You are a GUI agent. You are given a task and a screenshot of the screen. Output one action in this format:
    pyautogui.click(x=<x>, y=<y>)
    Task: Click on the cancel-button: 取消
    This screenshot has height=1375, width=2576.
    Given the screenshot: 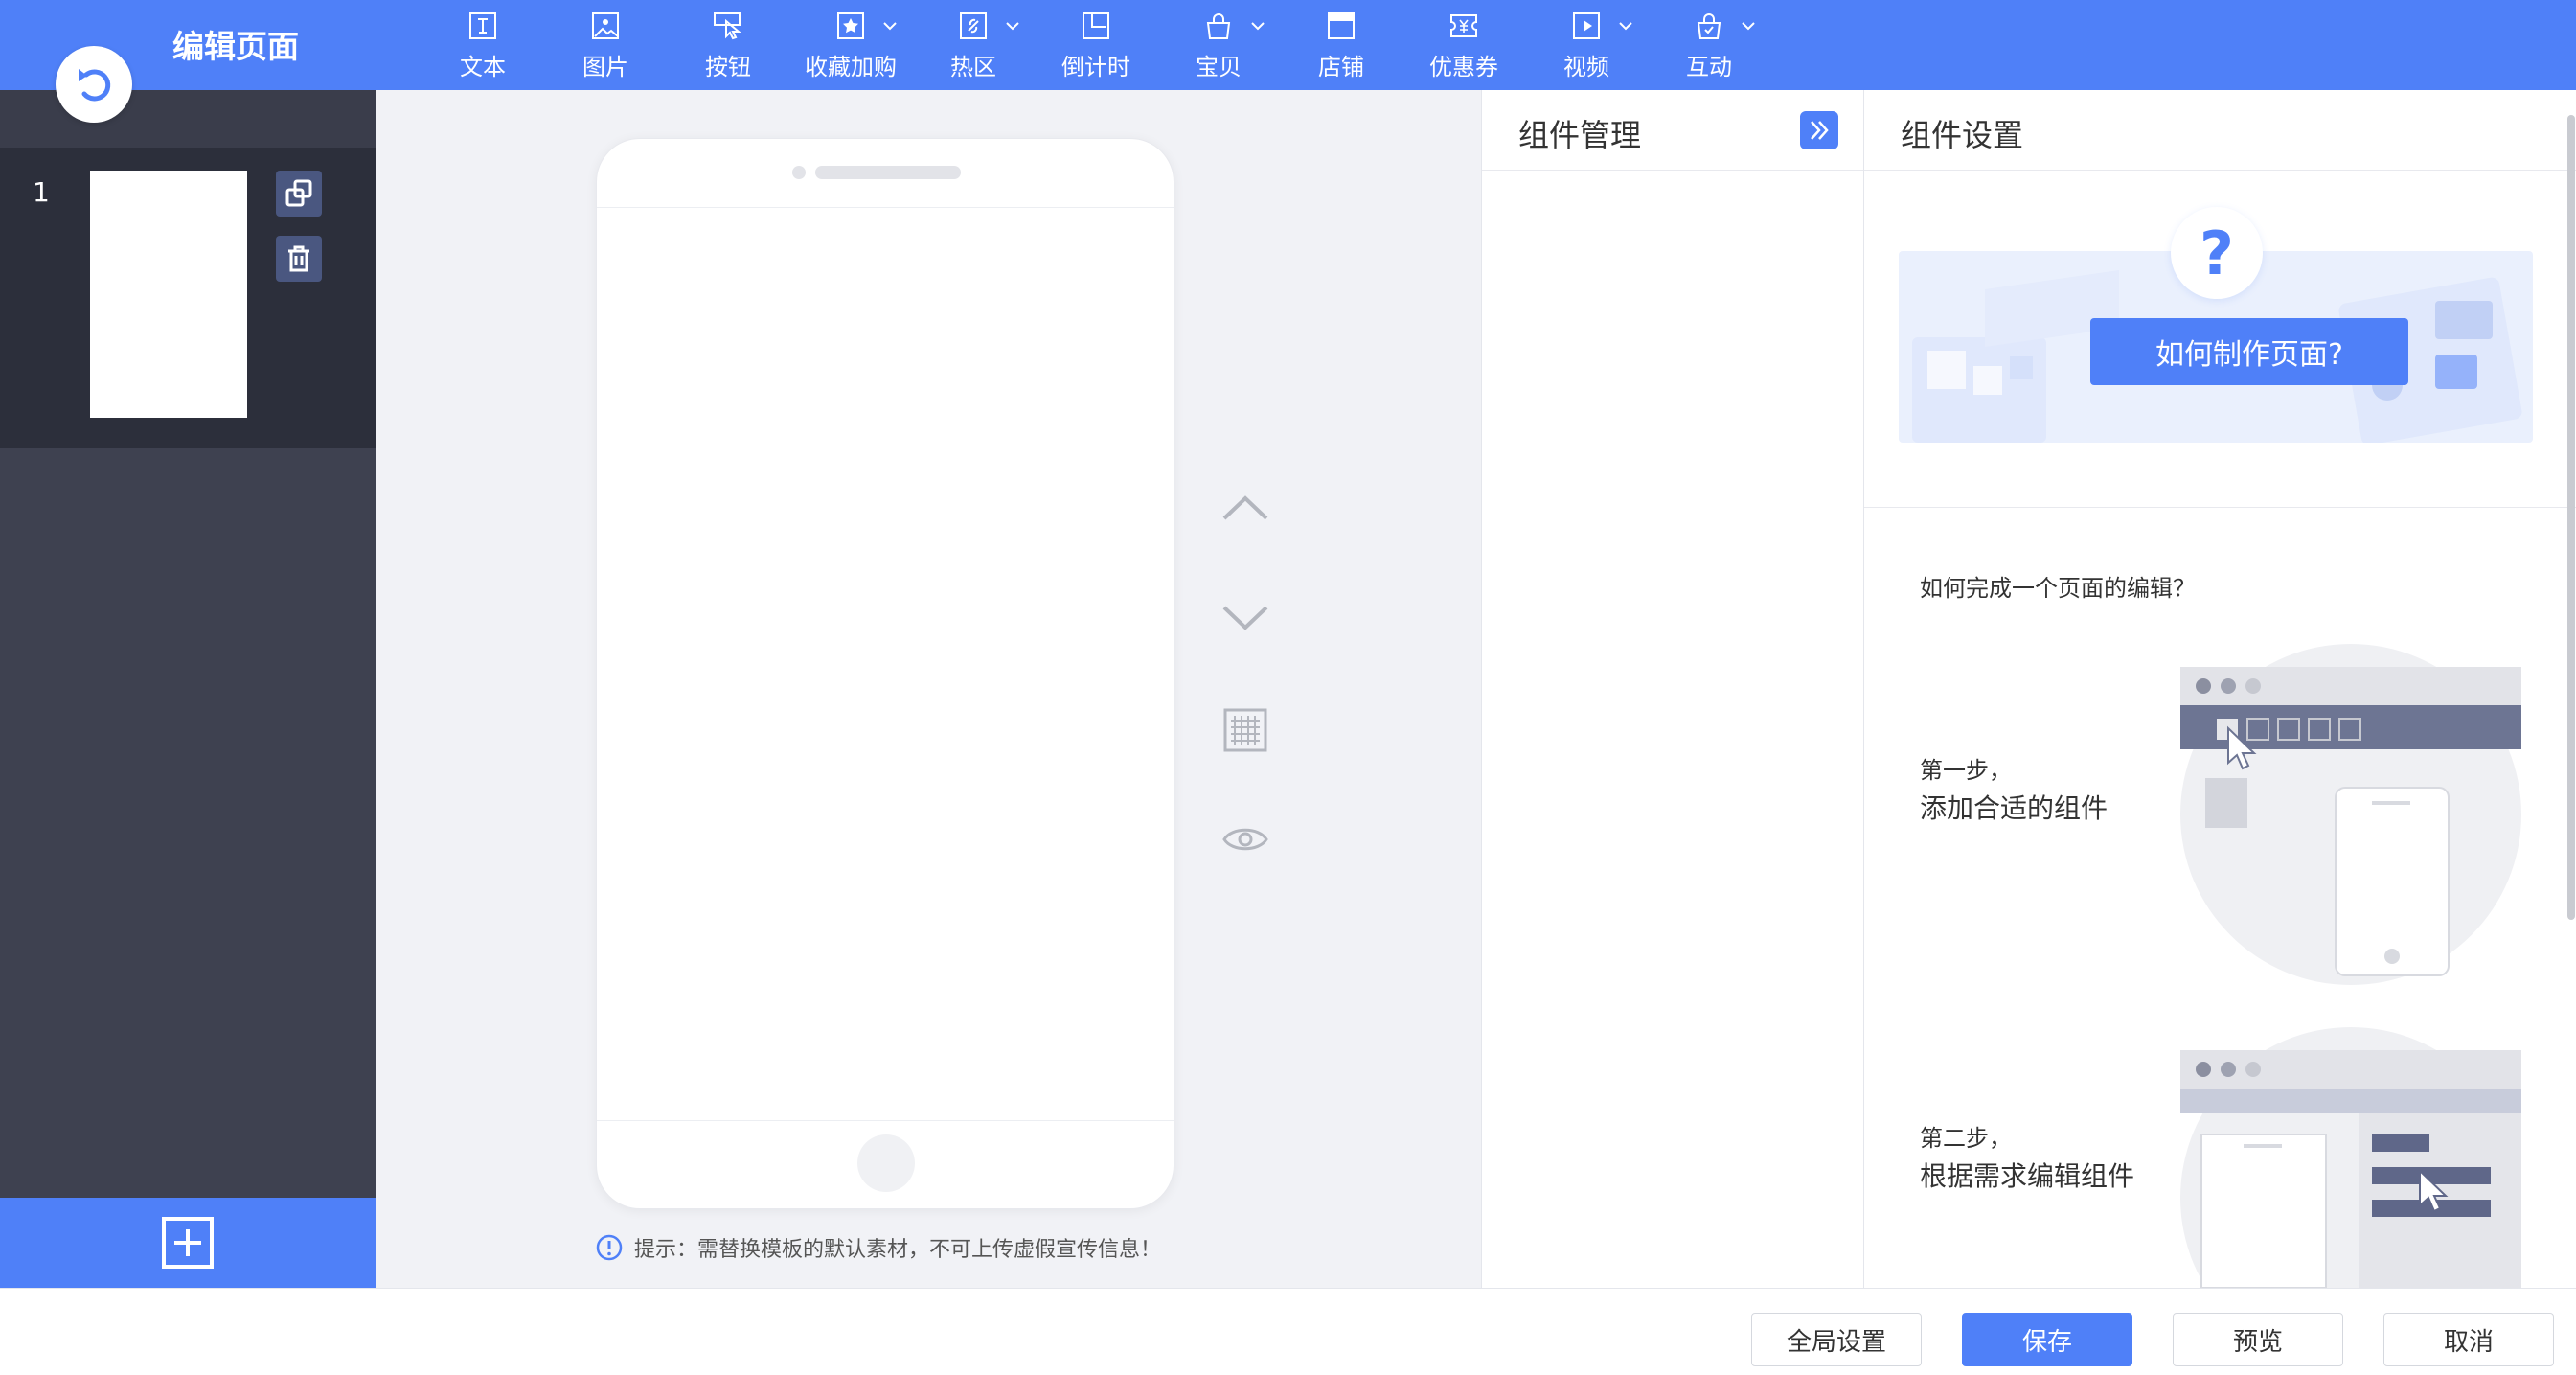 What is the action you would take?
    pyautogui.click(x=2468, y=1339)
    